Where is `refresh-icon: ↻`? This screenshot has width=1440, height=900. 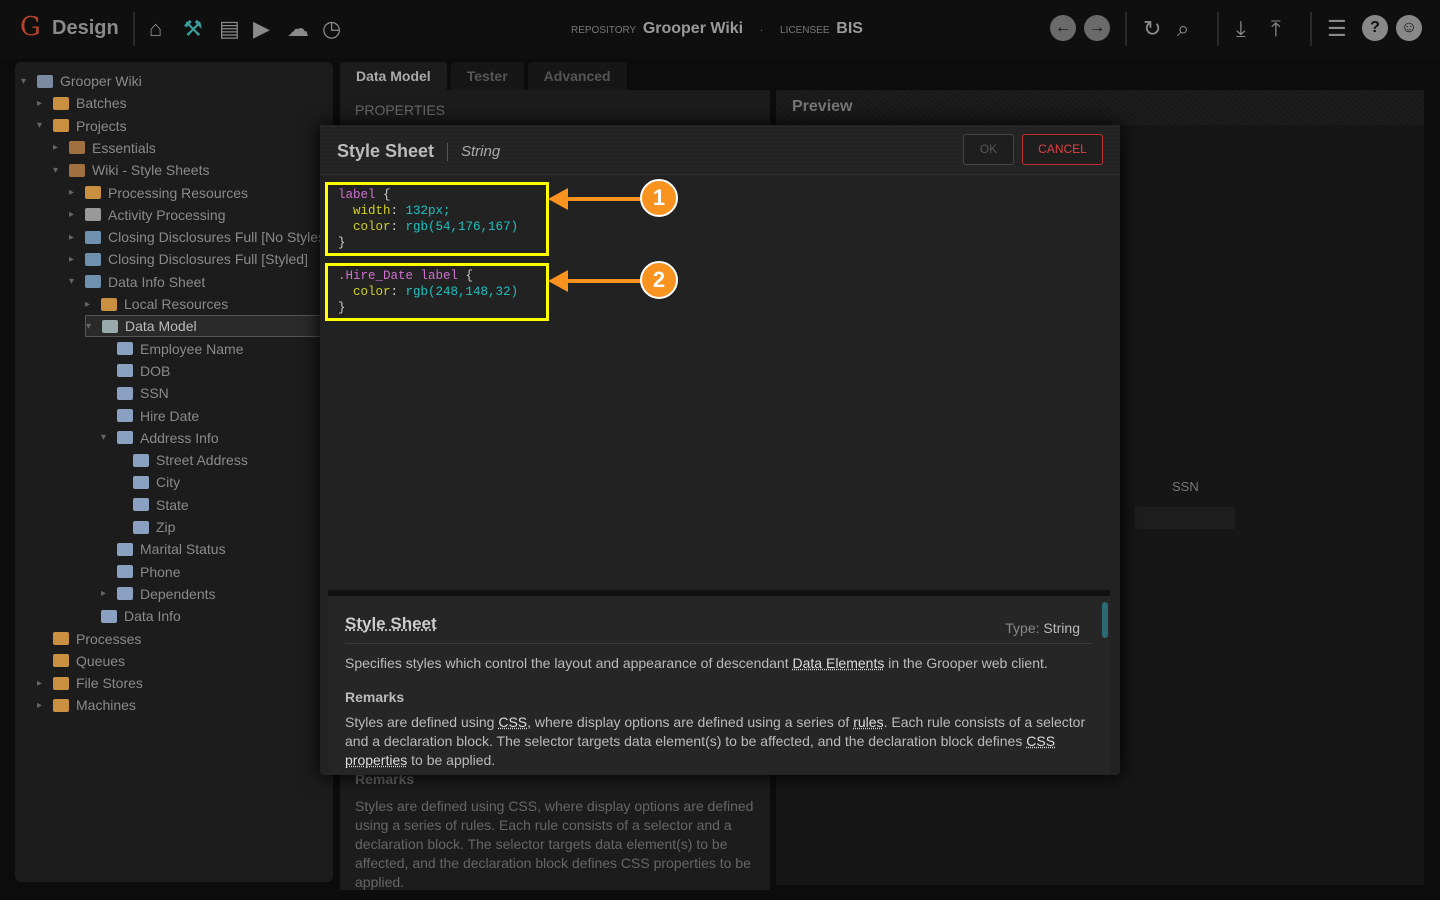
refresh-icon: ↻ is located at coordinates (1152, 29).